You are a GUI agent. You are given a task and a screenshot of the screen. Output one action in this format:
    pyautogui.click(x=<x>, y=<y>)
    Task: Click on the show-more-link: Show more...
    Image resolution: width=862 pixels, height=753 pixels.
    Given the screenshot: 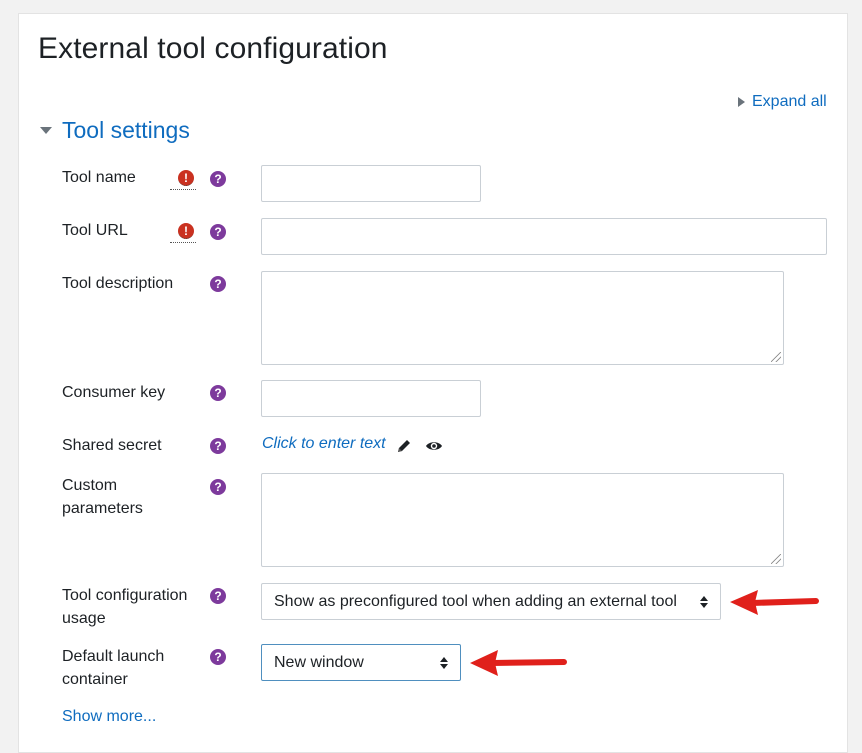 What is the action you would take?
    pyautogui.click(x=109, y=717)
    